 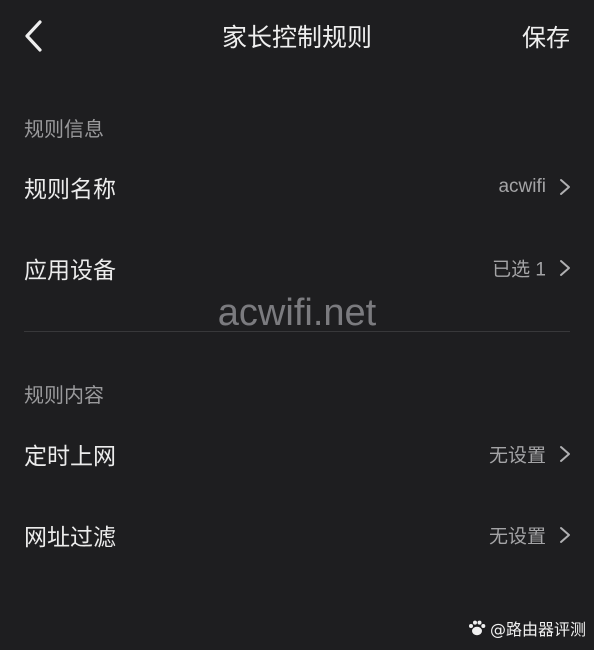 I want to click on applied-devices-row: 应用设备 已选 1, so click(x=297, y=268).